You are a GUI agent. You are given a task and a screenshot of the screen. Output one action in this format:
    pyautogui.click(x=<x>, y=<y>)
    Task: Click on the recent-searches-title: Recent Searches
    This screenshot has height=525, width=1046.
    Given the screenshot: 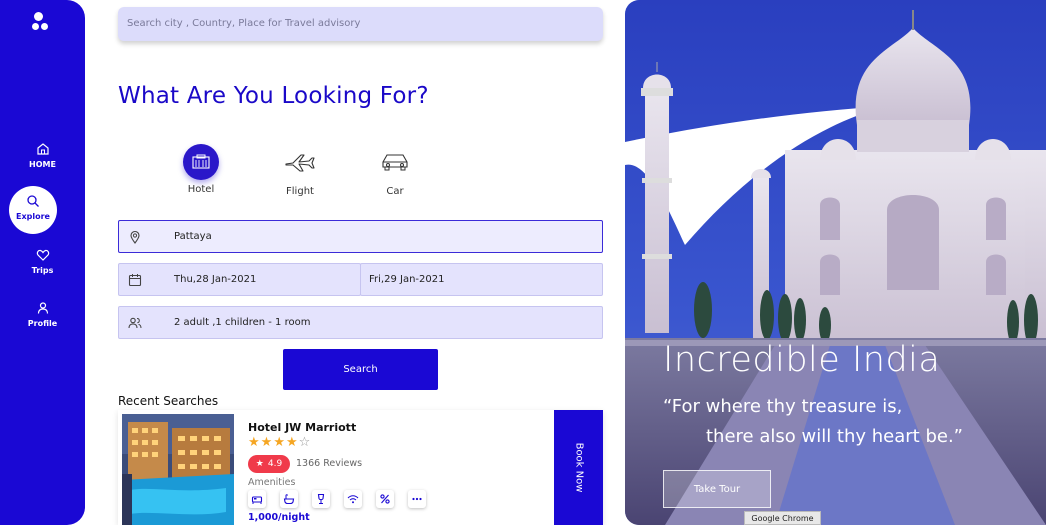 What is the action you would take?
    pyautogui.click(x=168, y=401)
    